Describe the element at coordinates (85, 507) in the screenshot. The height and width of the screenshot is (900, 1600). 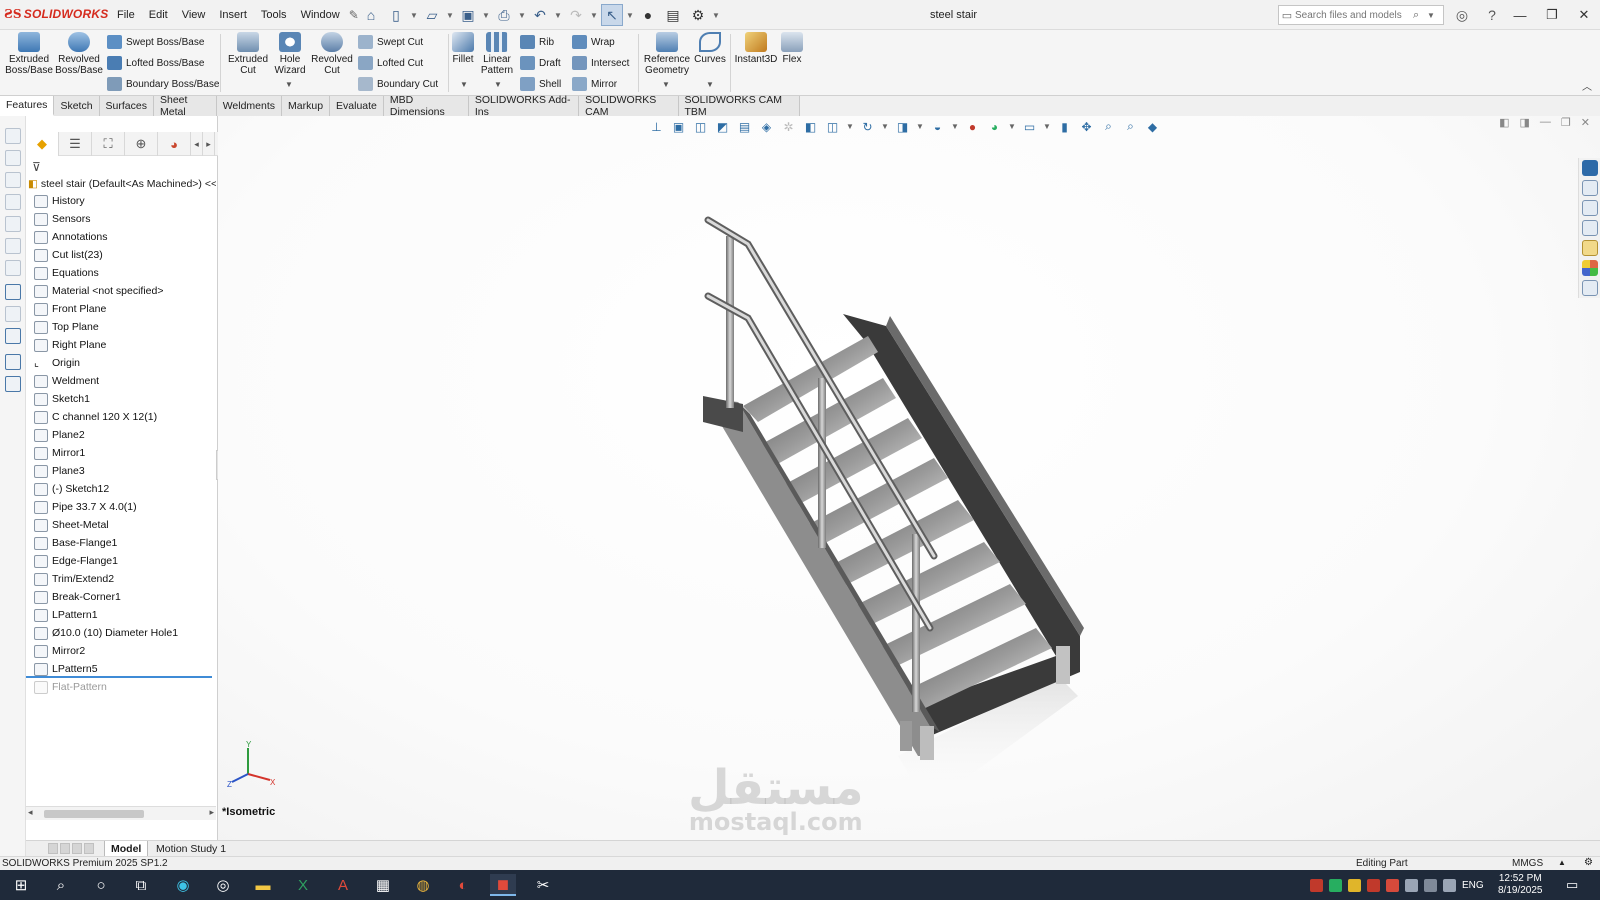
I see `tree-item-pipe: Pipe 33.7 X 4.0(1)` at that location.